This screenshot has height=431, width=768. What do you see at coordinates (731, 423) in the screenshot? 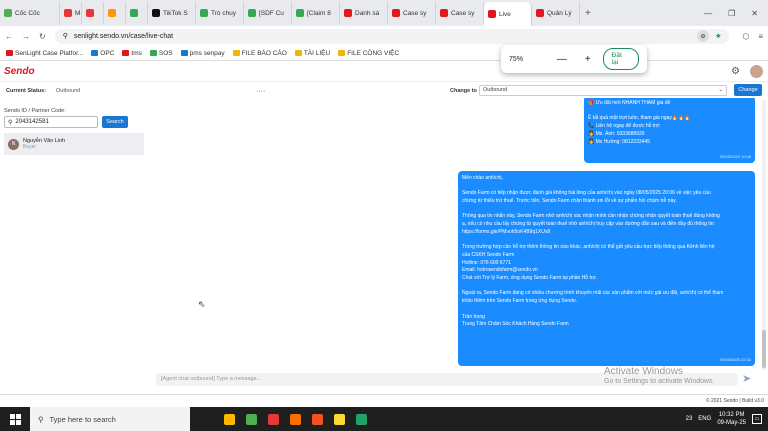
I see `clock-date: 09-May-25` at bounding box center [731, 423].